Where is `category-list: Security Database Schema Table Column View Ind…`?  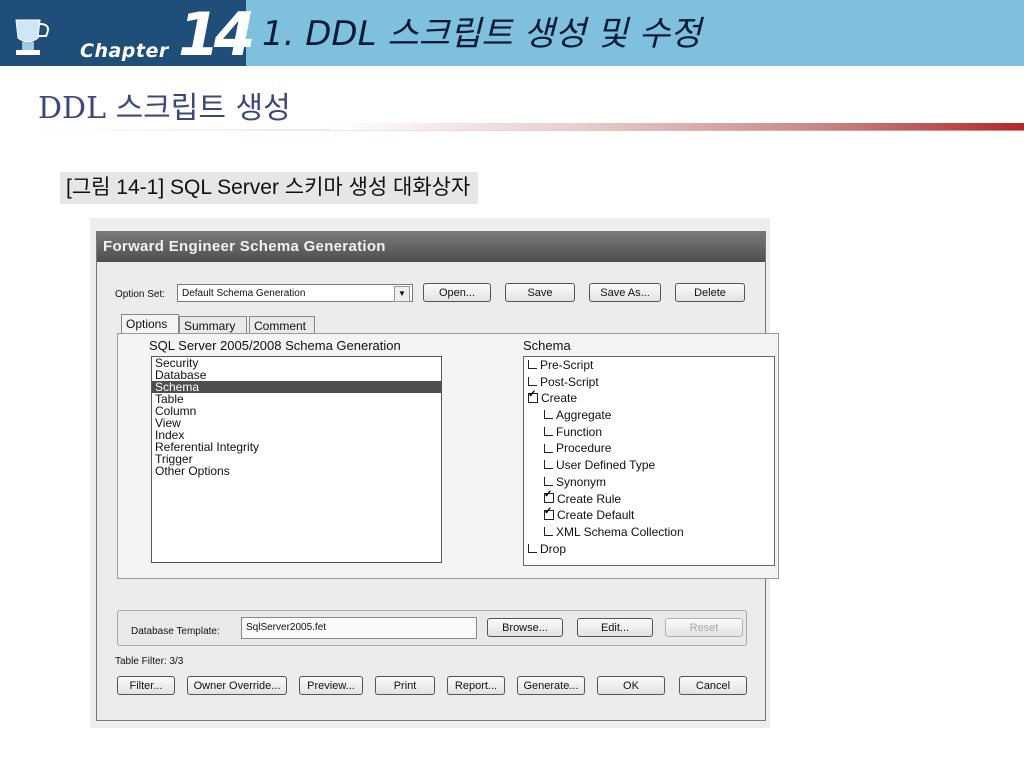
category-list: Security Database Schema Table Column View Ind… is located at coordinates (296, 459).